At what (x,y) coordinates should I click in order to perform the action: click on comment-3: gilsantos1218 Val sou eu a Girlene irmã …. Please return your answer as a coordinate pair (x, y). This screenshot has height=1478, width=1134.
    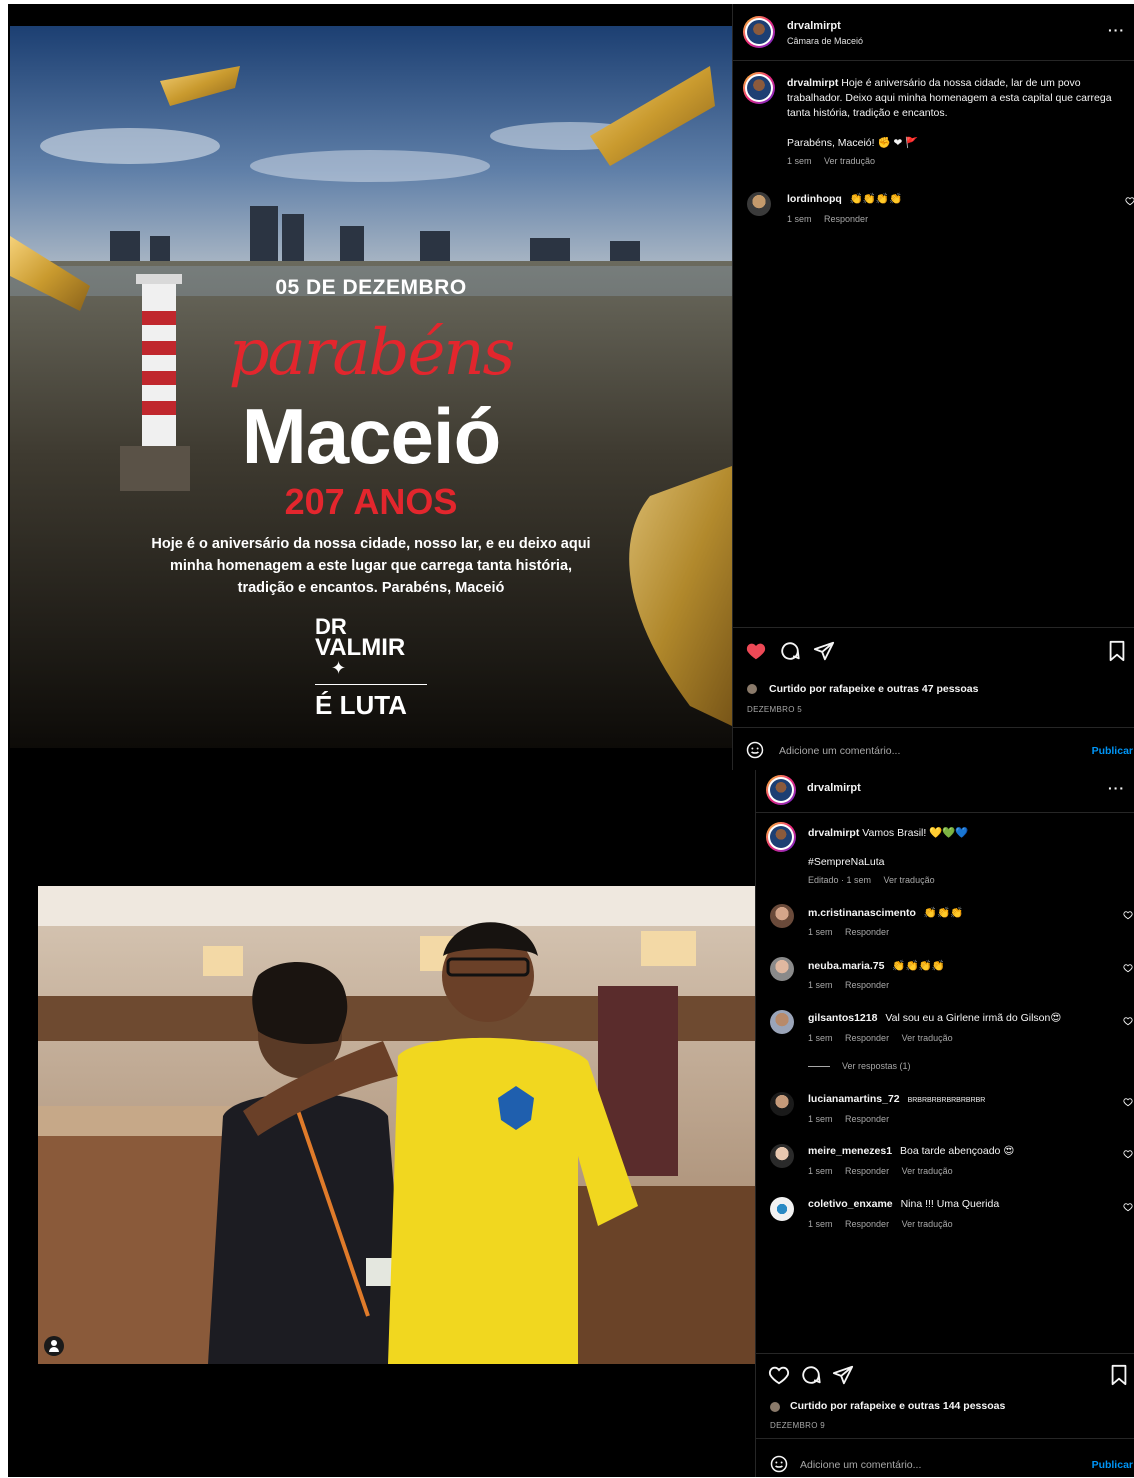
    Looking at the image, I should click on (934, 1018).